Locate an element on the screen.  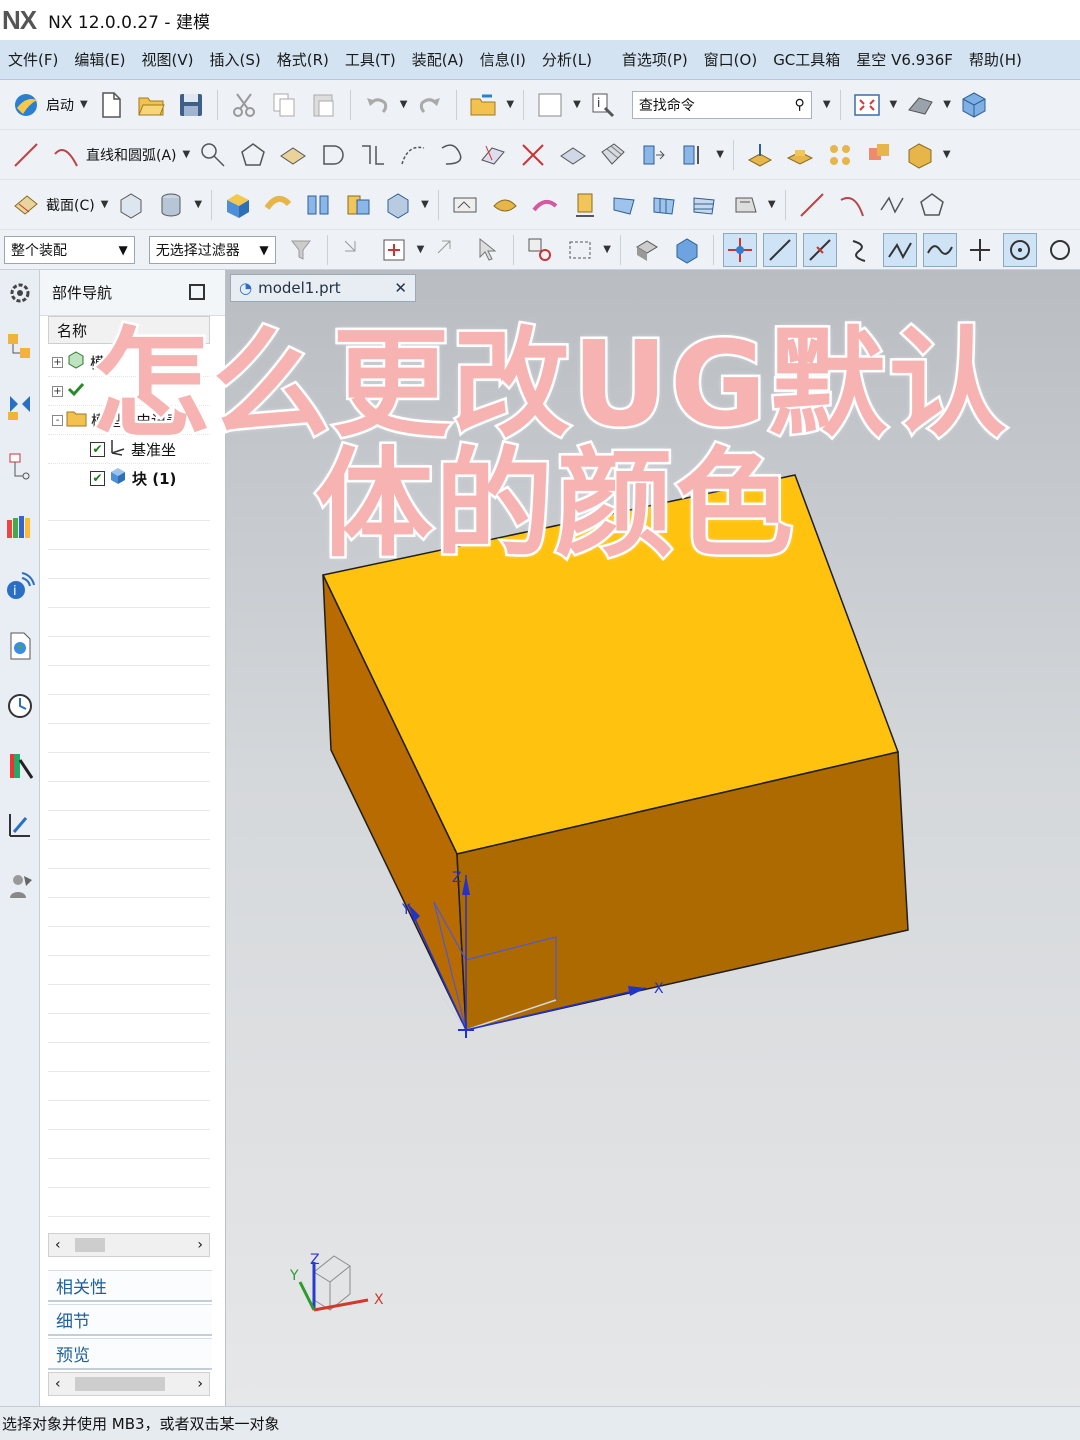
studio-surface-icon is located at coordinates (625, 205).